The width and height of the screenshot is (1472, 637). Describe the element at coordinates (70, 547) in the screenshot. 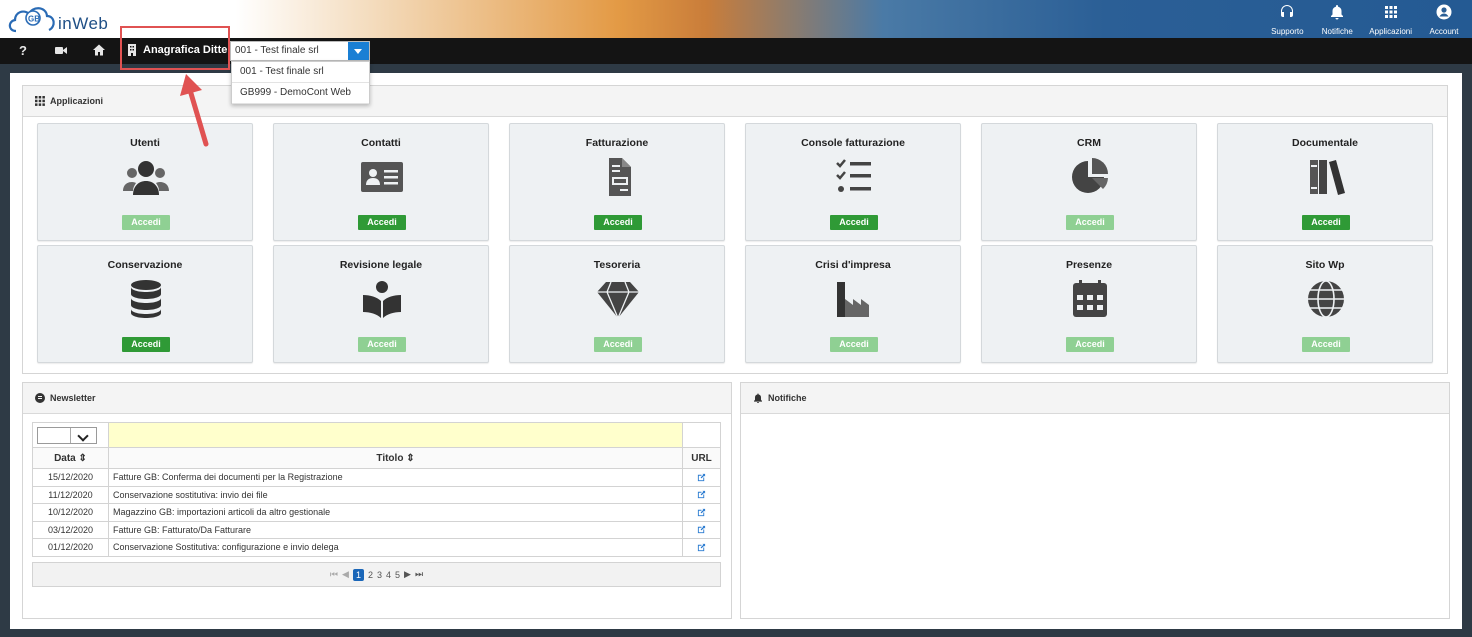

I see `row-date: 01/12/2020` at that location.